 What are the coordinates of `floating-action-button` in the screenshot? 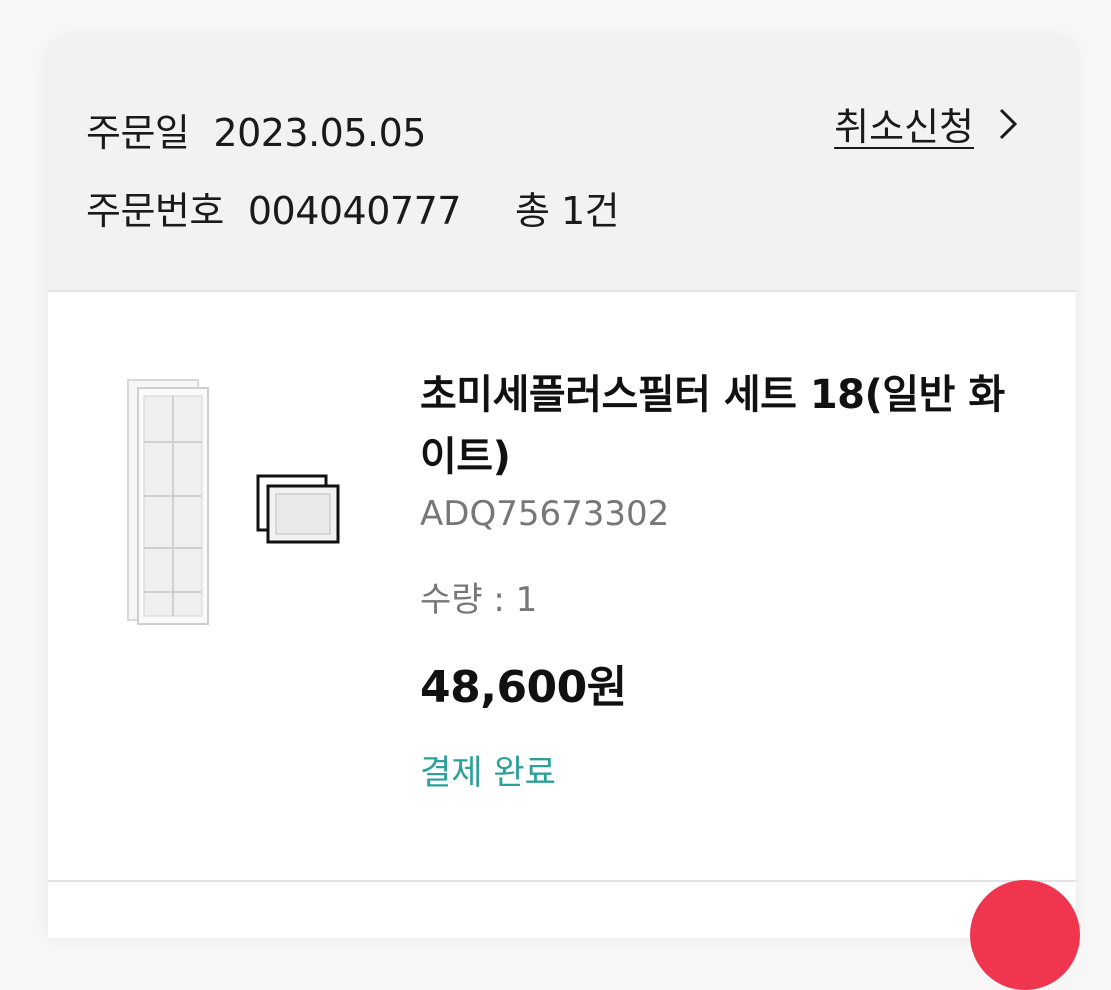 It's located at (1025, 935).